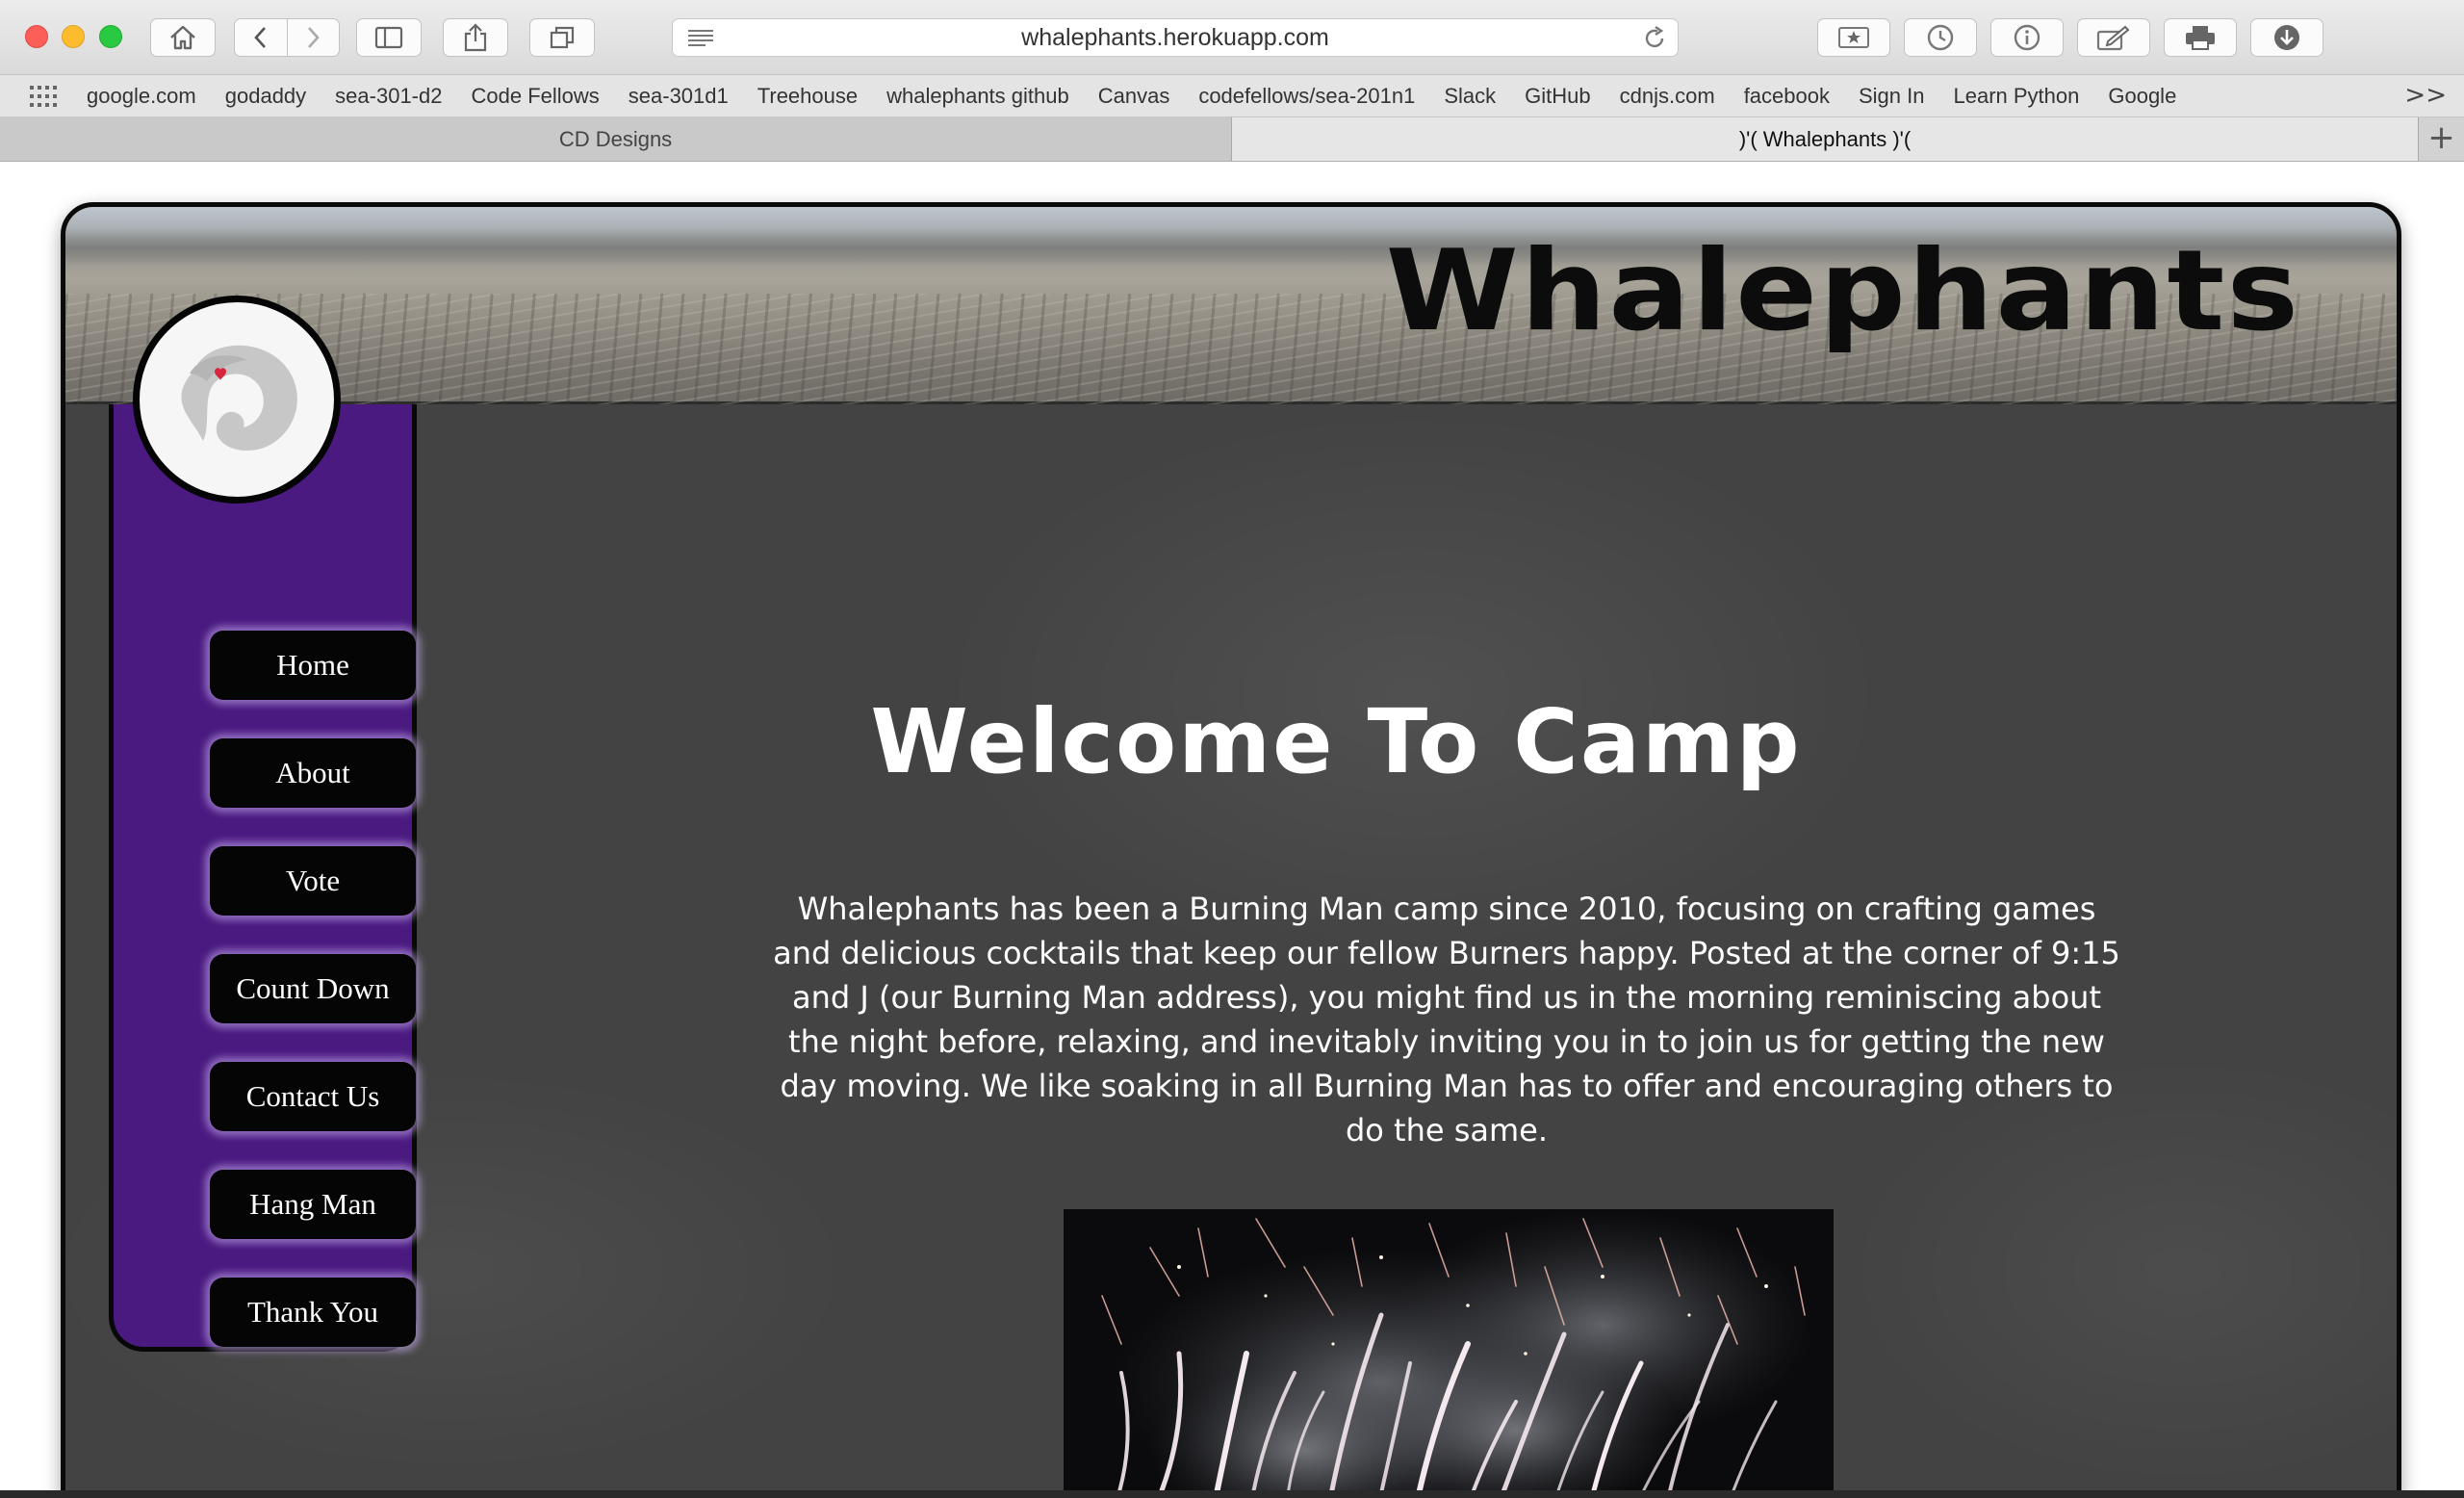  I want to click on print-button, so click(2200, 37).